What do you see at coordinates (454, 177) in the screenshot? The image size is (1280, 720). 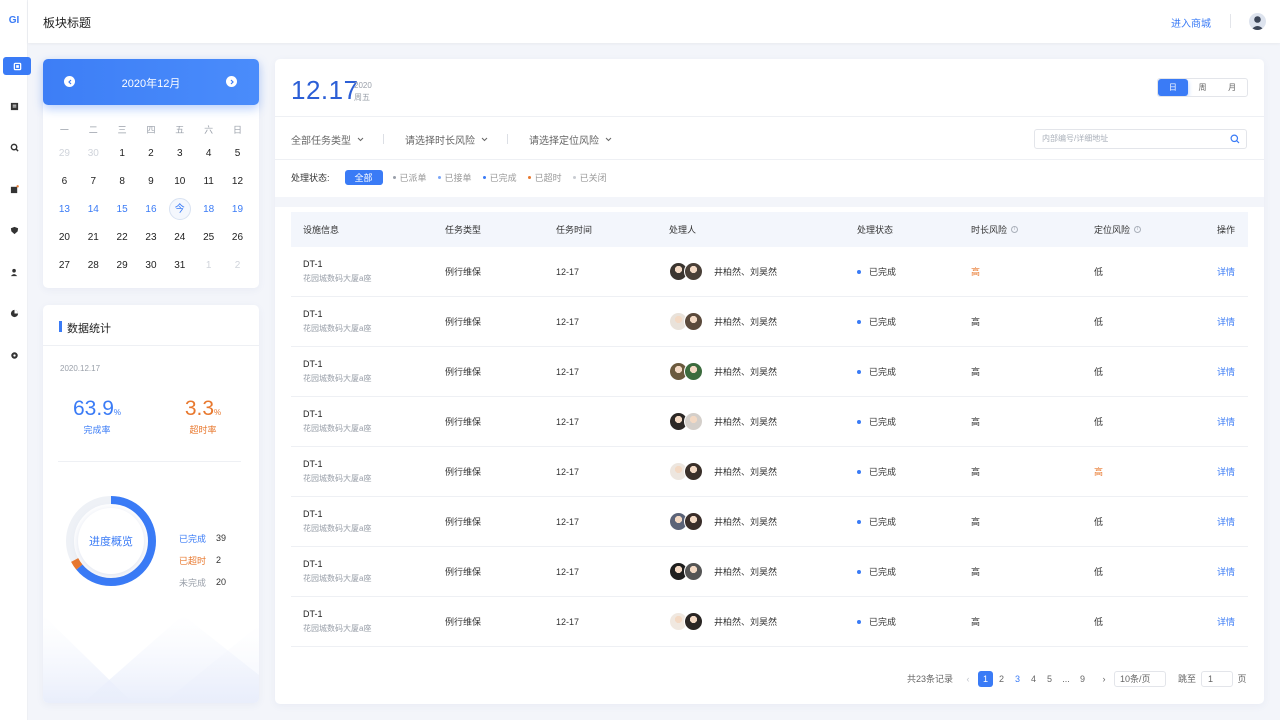 I see `status-chip: 已接单` at bounding box center [454, 177].